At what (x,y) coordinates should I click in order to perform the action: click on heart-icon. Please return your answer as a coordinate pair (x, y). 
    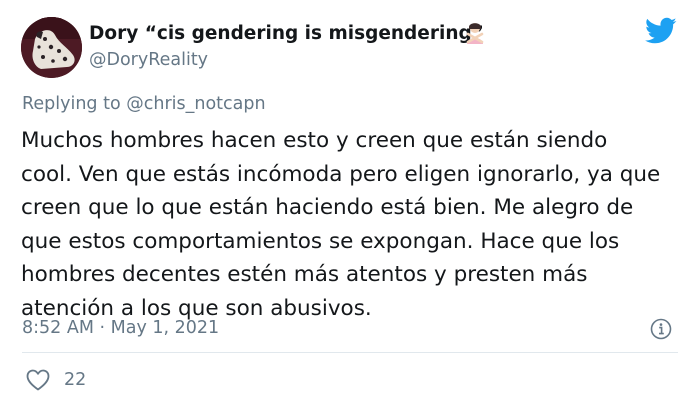
    Looking at the image, I should click on (38, 380).